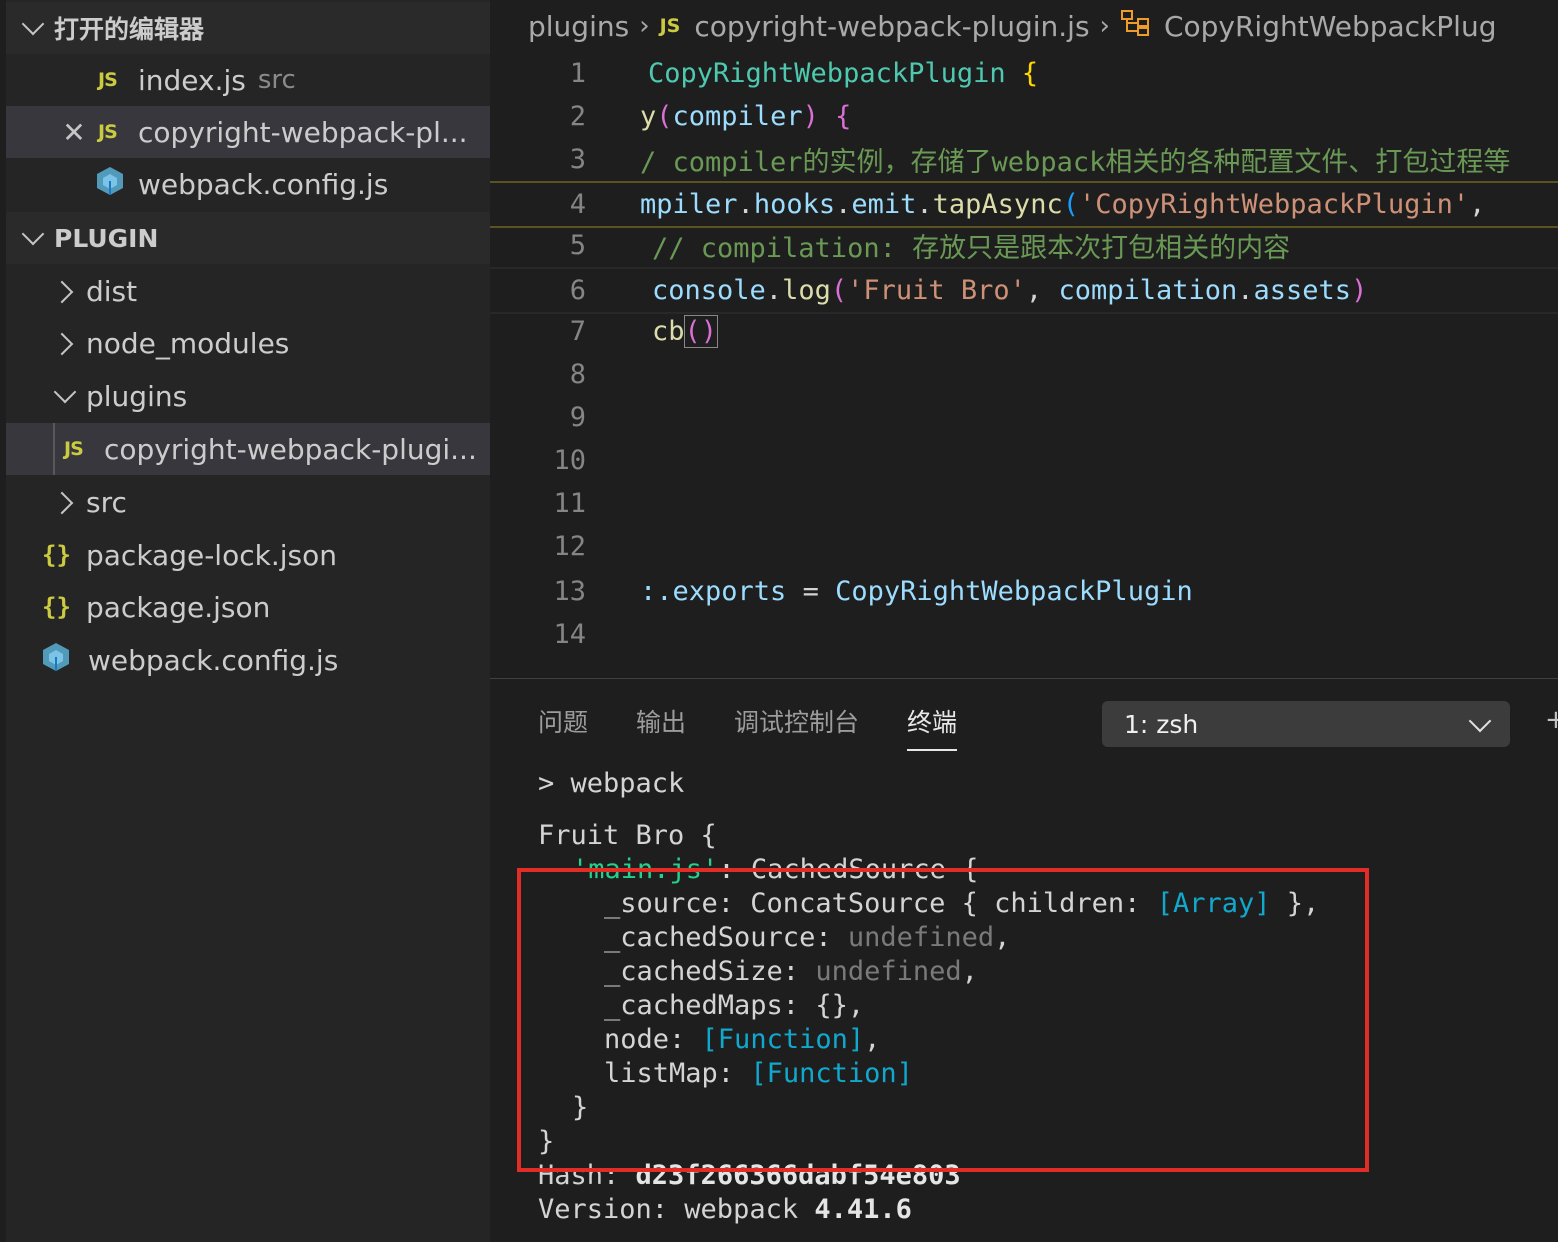  Describe the element at coordinates (645, 869) in the screenshot. I see `terminal-token: 'main.js'` at that location.